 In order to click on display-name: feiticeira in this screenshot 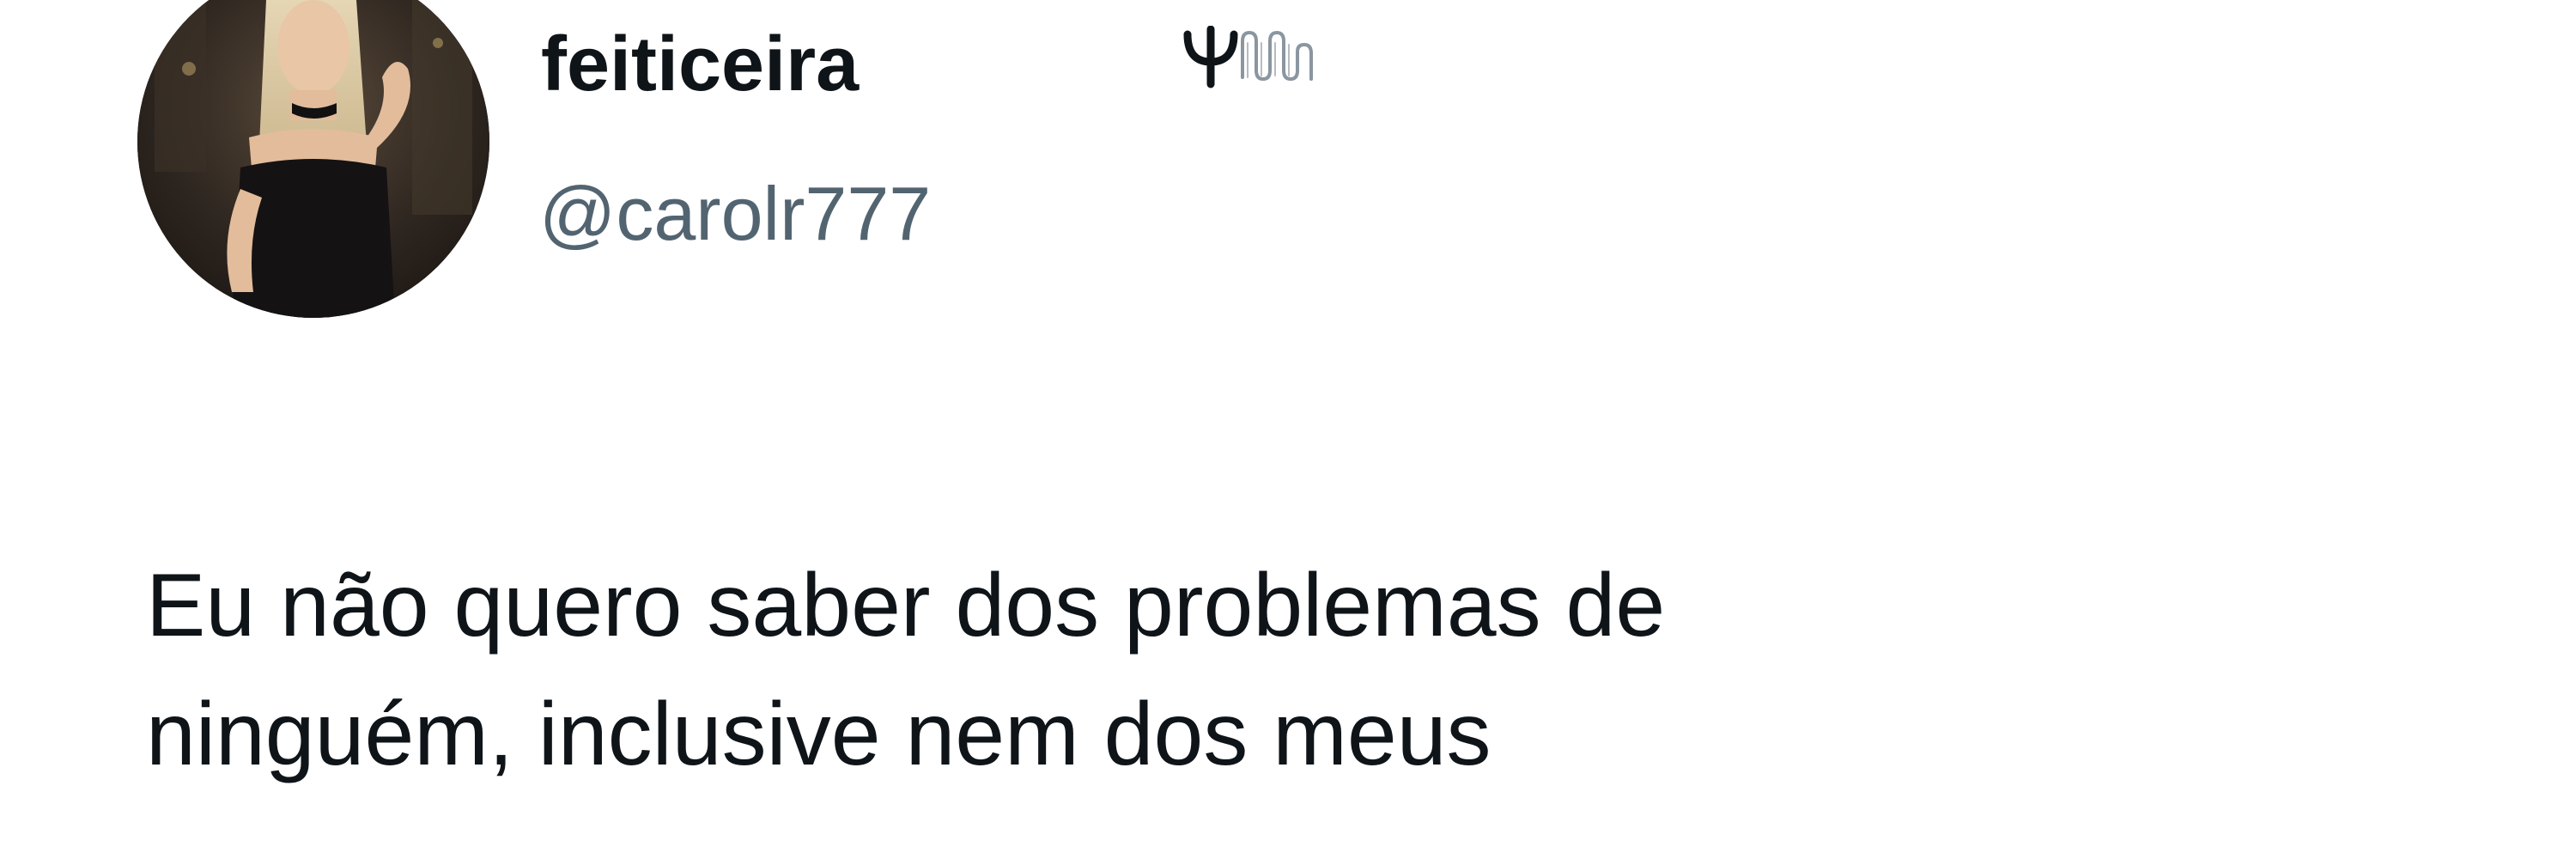, I will do `click(700, 64)`.